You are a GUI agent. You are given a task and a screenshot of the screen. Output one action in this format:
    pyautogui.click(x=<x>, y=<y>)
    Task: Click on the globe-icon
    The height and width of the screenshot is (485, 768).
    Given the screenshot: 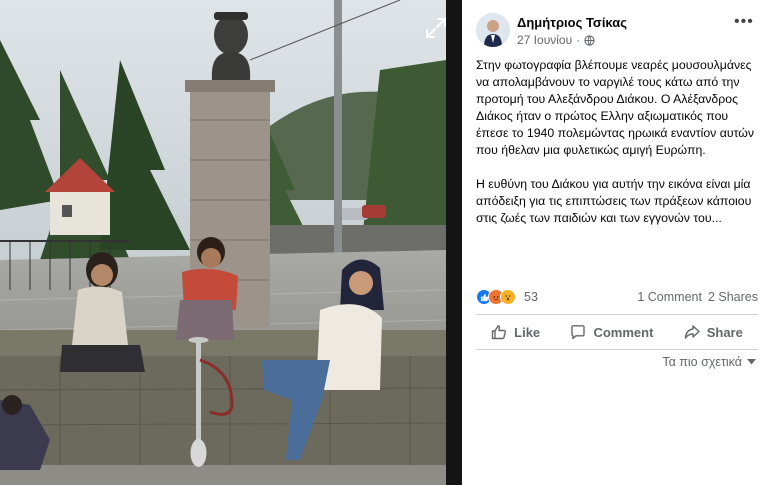 What is the action you would take?
    pyautogui.click(x=589, y=40)
    